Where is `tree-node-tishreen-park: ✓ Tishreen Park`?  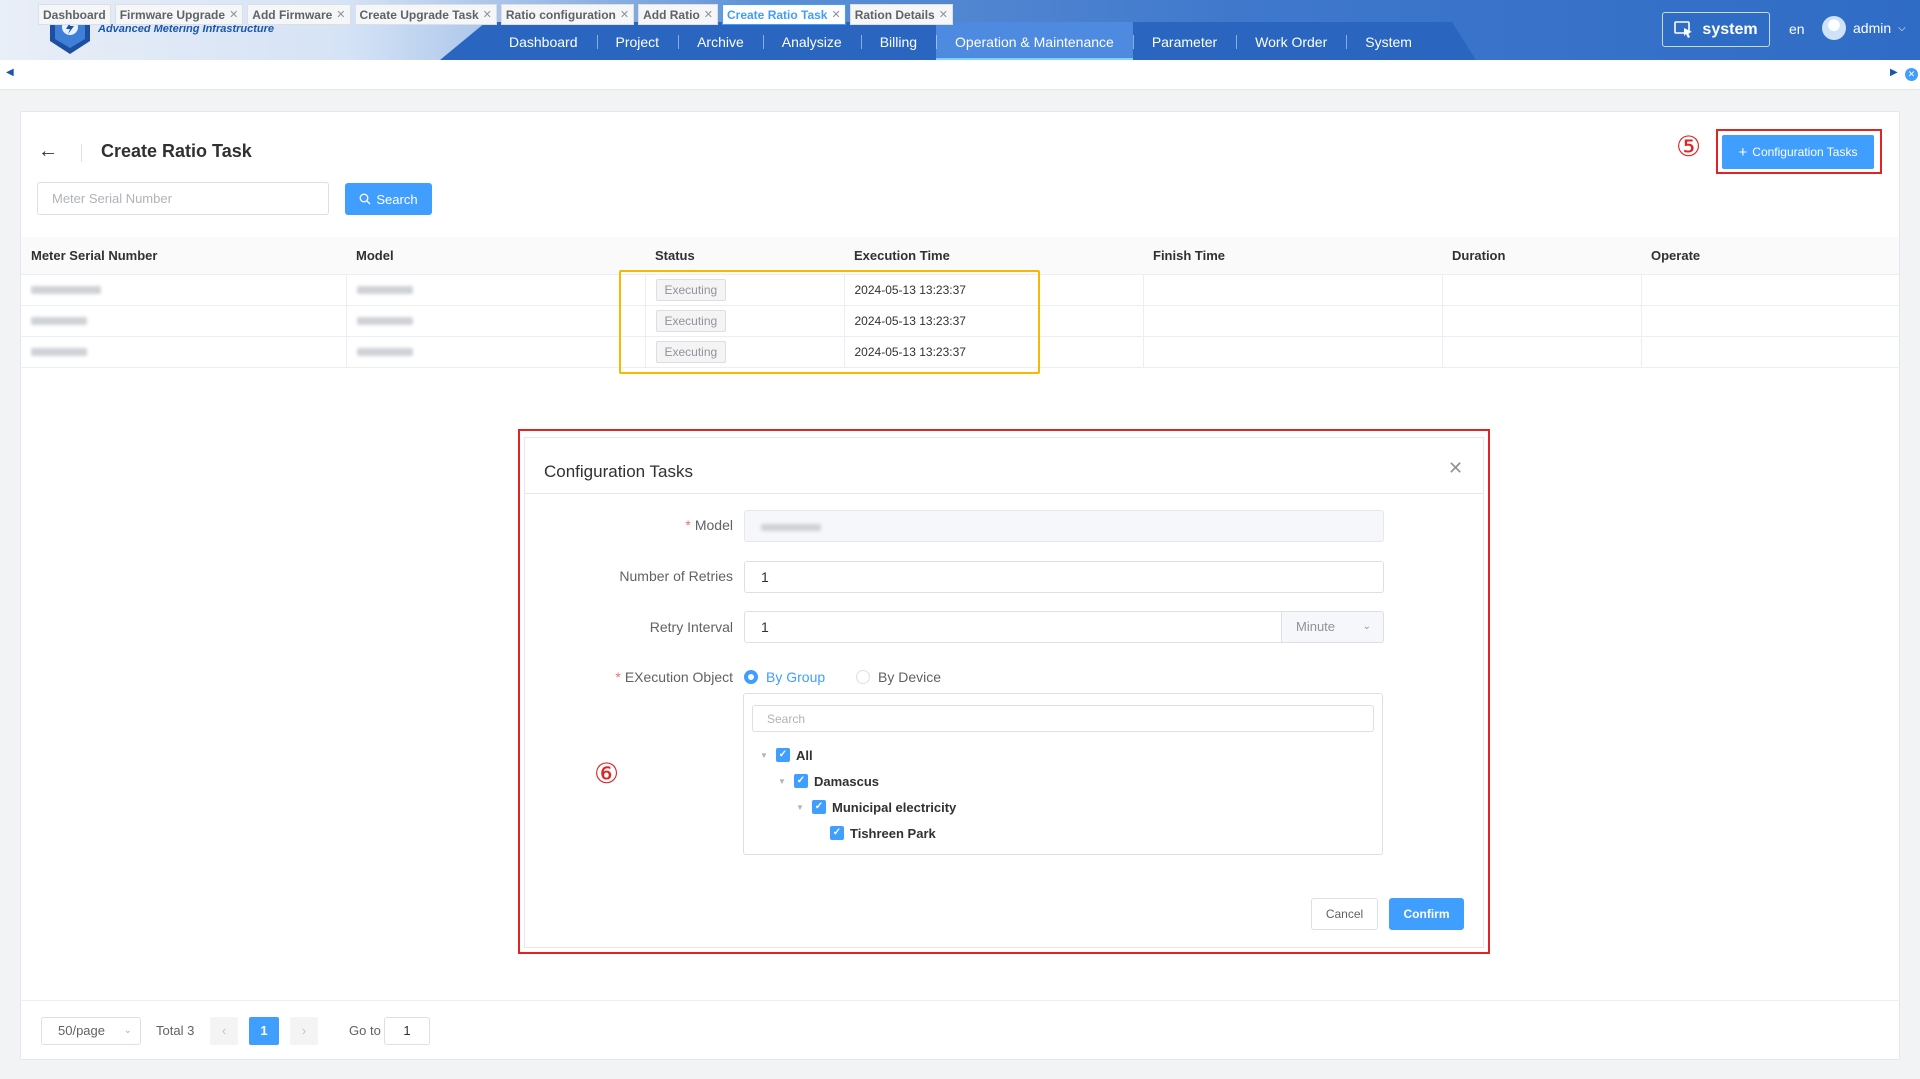
tree-node-tishreen-park: ✓ Tishreen Park is located at coordinates (875, 833).